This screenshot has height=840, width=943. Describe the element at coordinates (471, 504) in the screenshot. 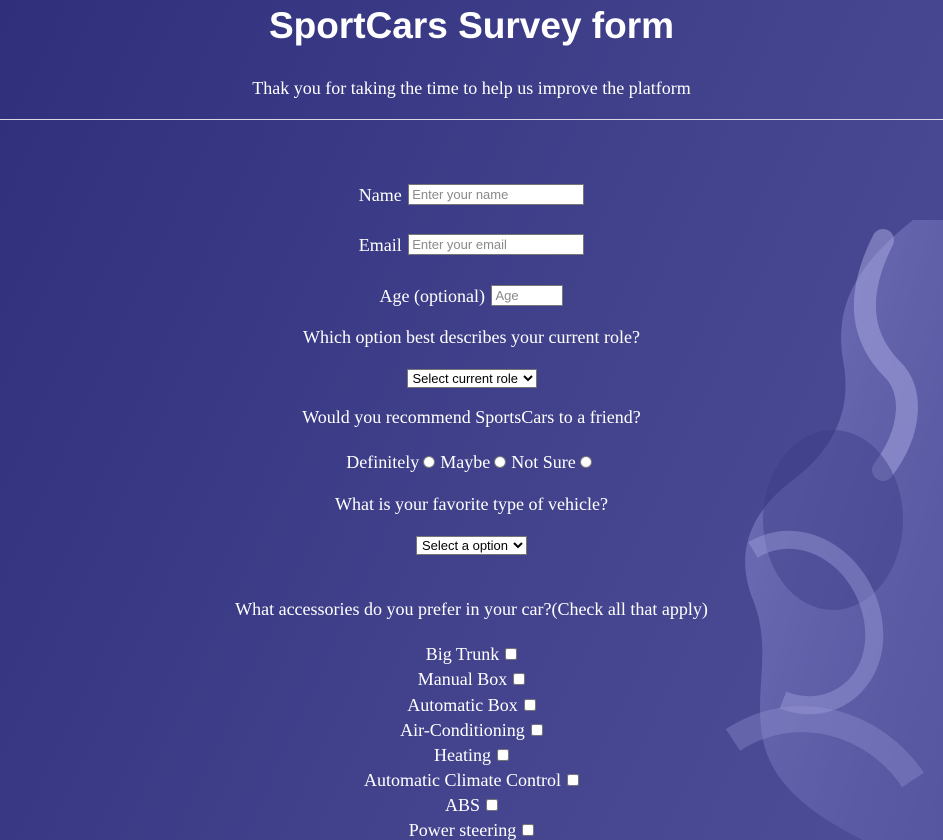

I see `vehicle-question: What is your favorite type of vehicle?` at that location.